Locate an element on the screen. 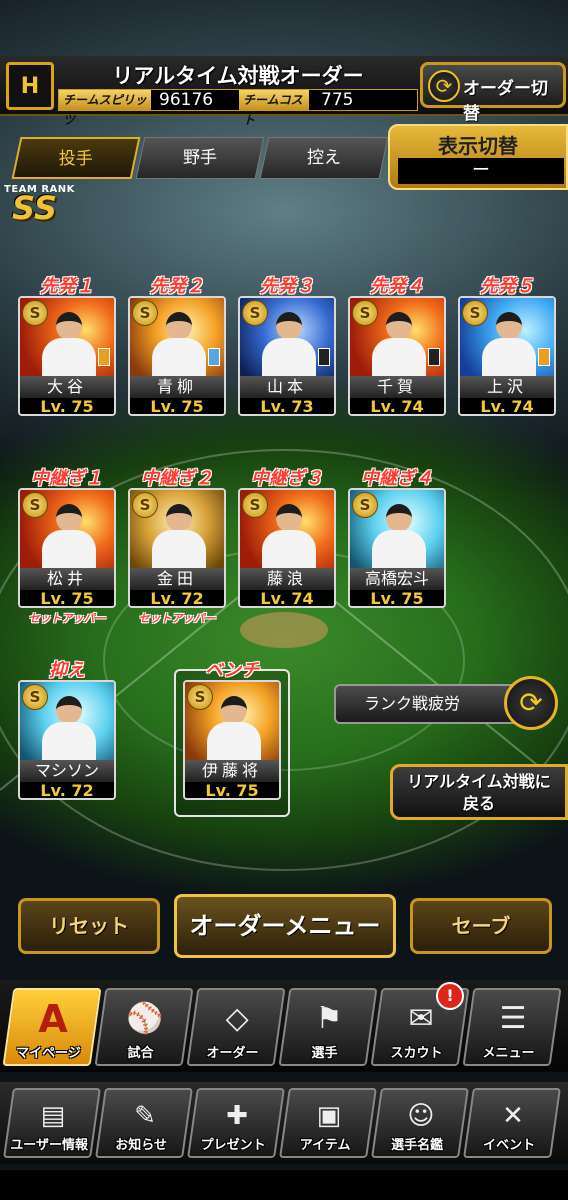 The width and height of the screenshot is (568, 1200). tab-pitcher: 投手 is located at coordinates (76, 158).